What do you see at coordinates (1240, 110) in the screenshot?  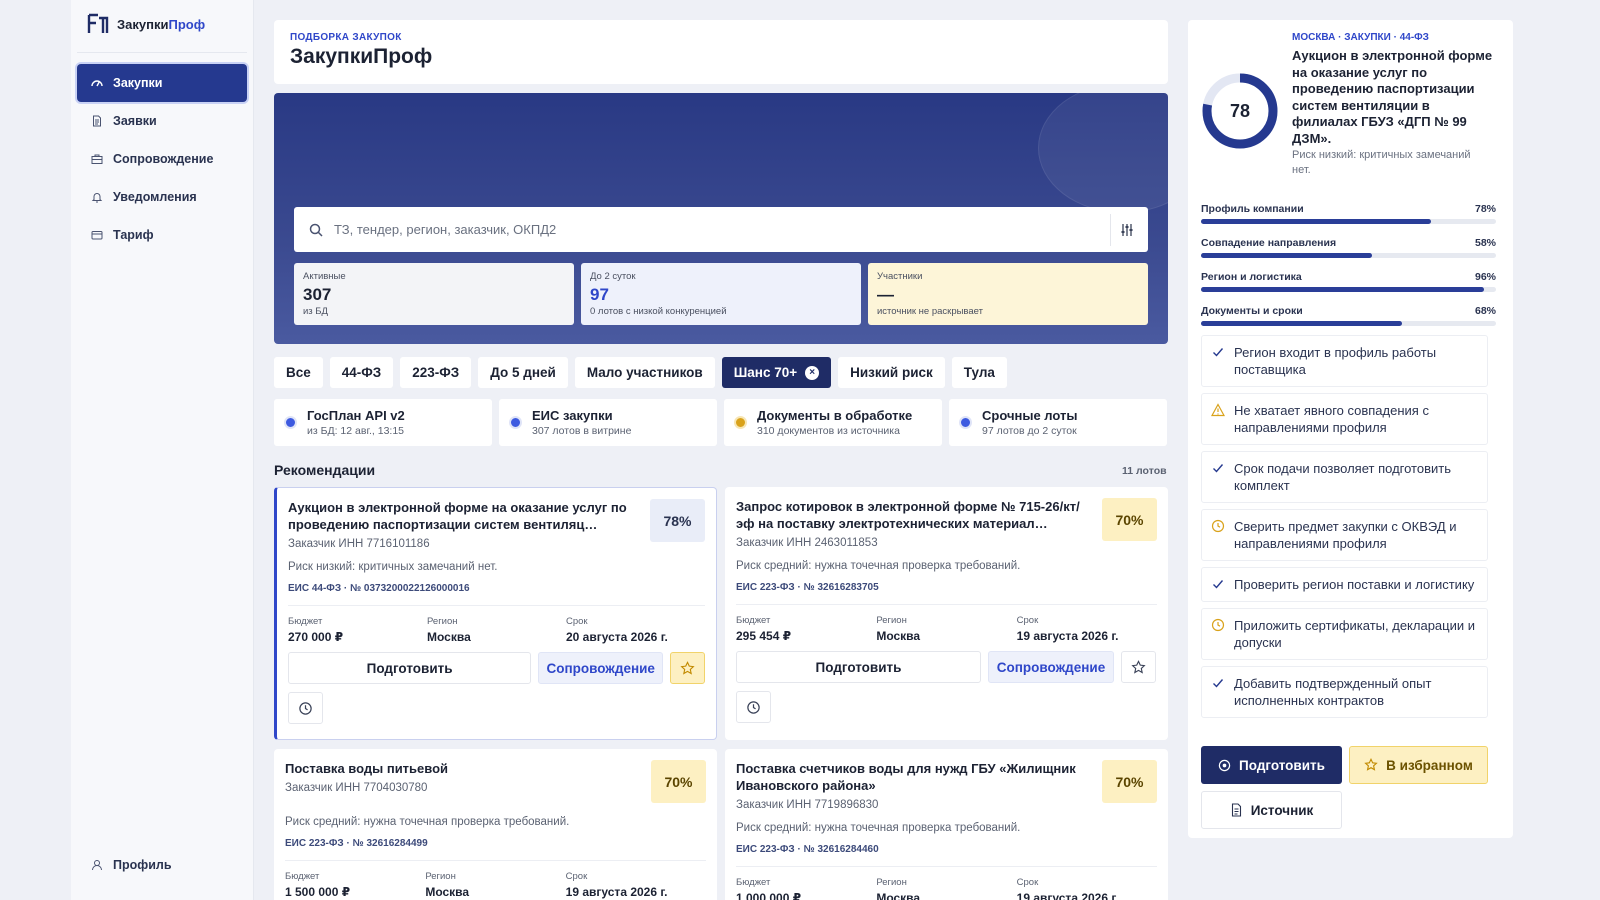 I see `score-value: 78` at bounding box center [1240, 110].